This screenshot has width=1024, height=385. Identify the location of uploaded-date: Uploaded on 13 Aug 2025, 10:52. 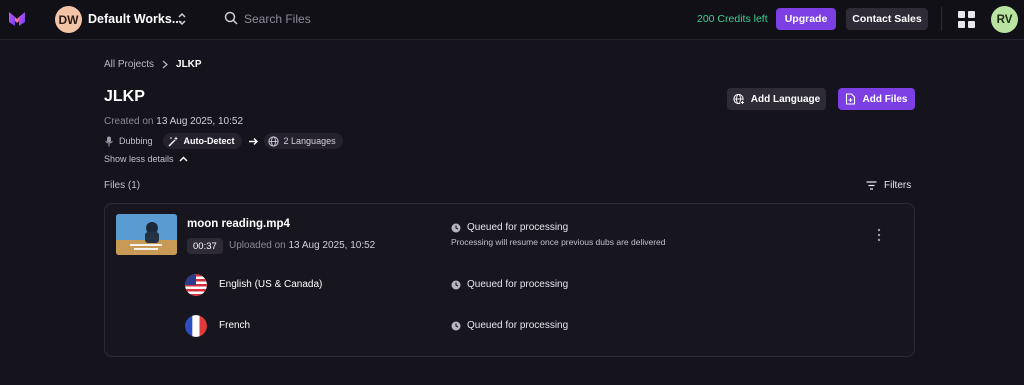
(302, 245).